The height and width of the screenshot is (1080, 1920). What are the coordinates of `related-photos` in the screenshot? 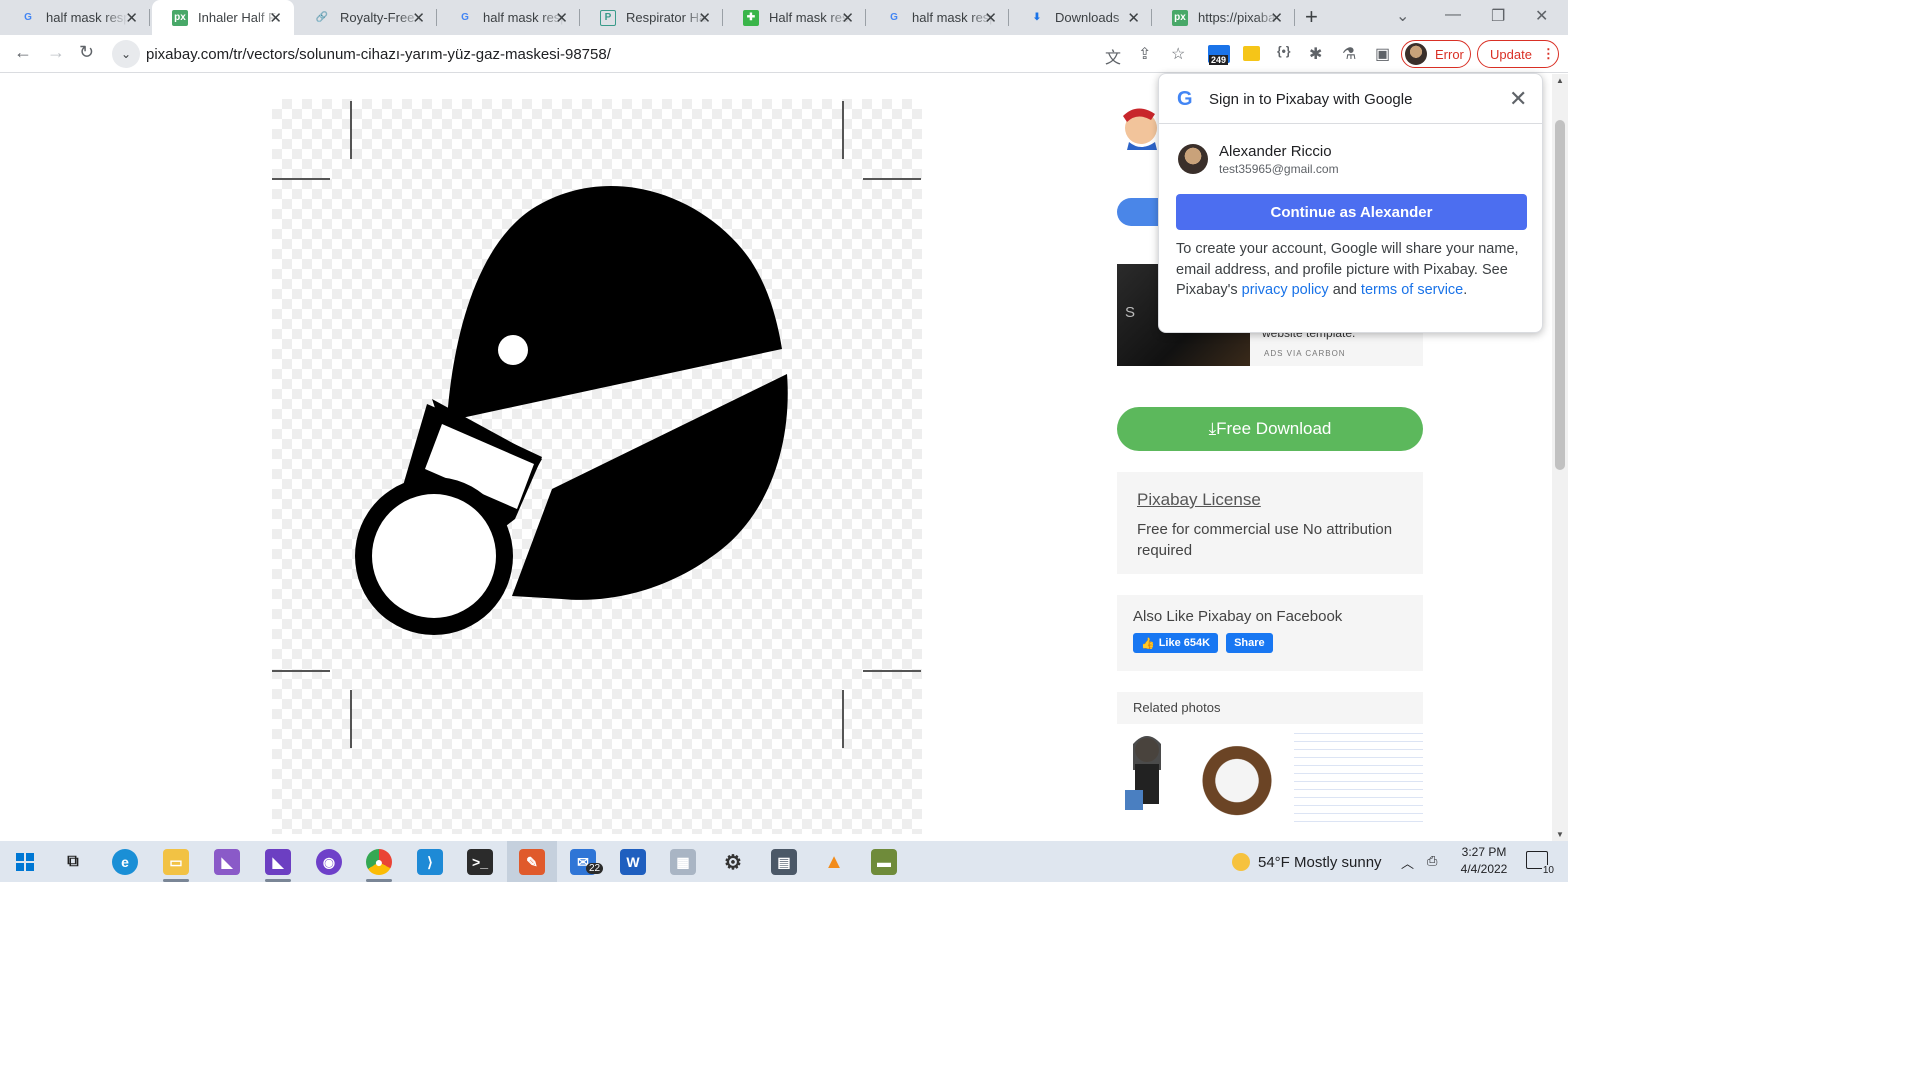 It's located at (1270, 777).